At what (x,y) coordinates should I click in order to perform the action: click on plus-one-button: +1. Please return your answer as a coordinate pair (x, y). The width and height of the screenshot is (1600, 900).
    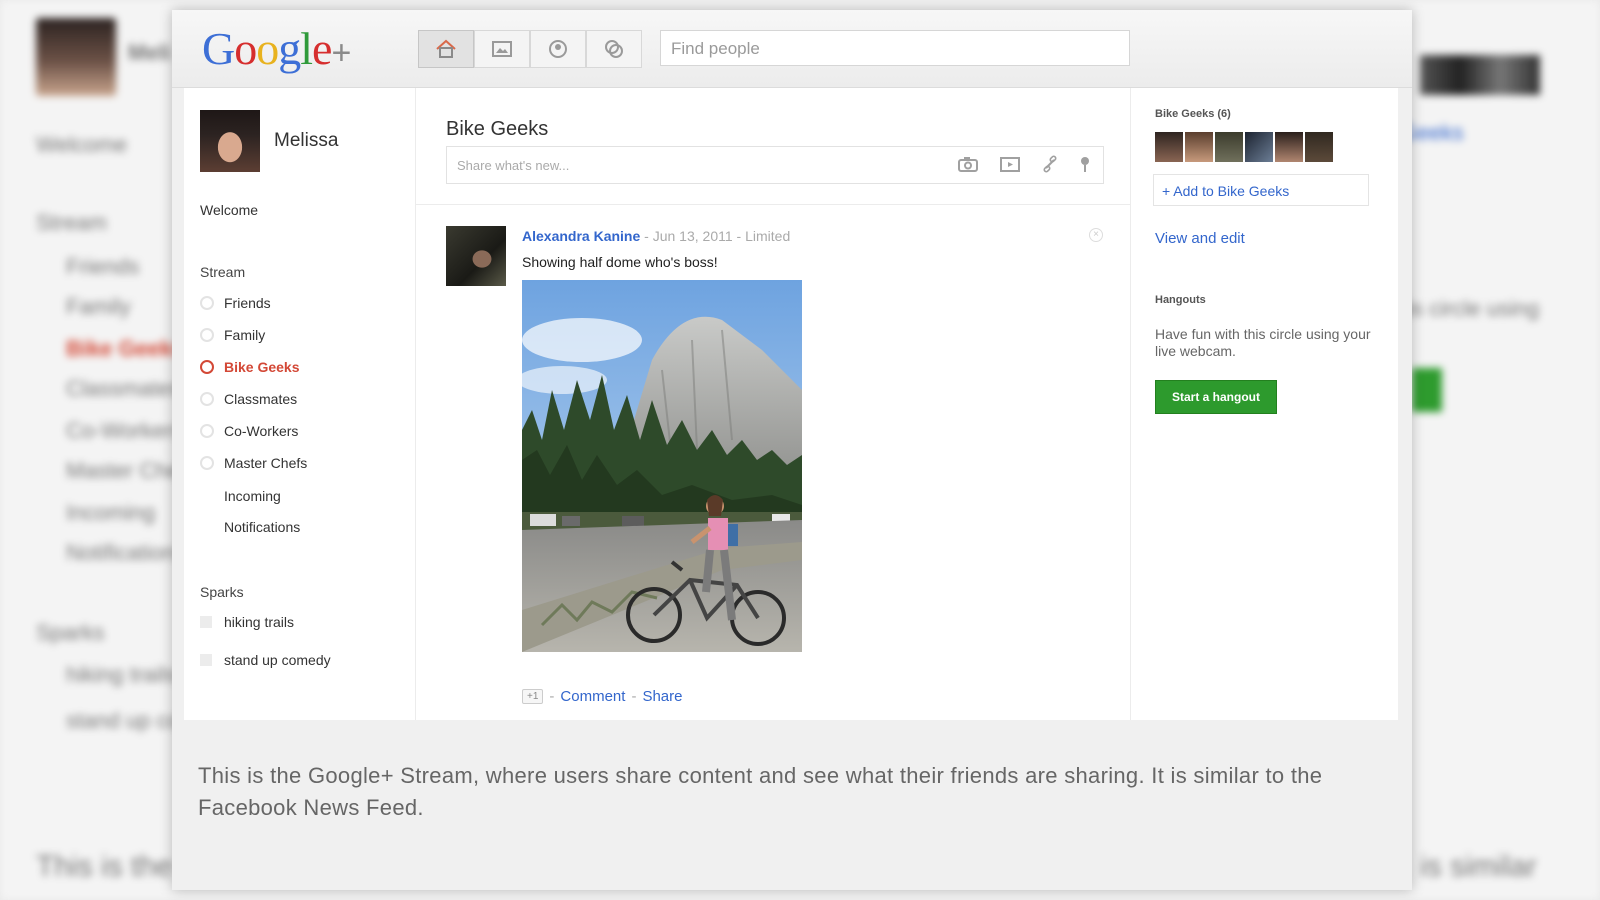
    Looking at the image, I should click on (533, 696).